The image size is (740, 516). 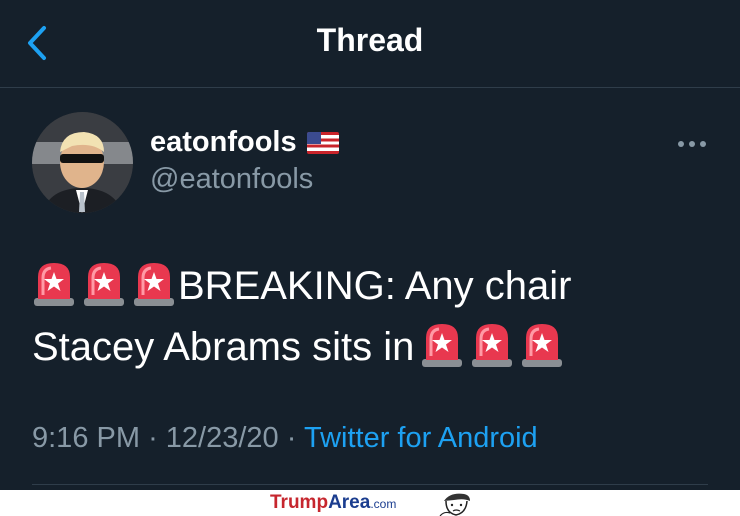 What do you see at coordinates (375, 286) in the screenshot?
I see `tweet-text-line1: BREAKING: Any chair` at bounding box center [375, 286].